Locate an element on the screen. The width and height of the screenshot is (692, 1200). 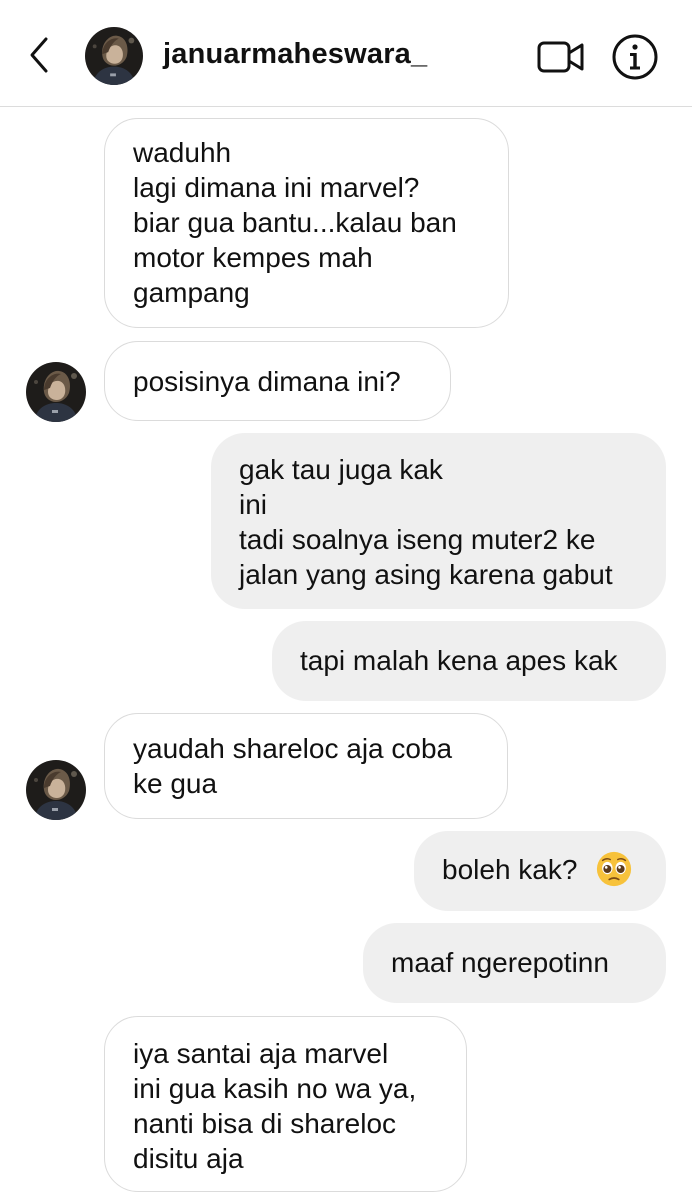
message-line: ke gua is located at coordinates (175, 783).